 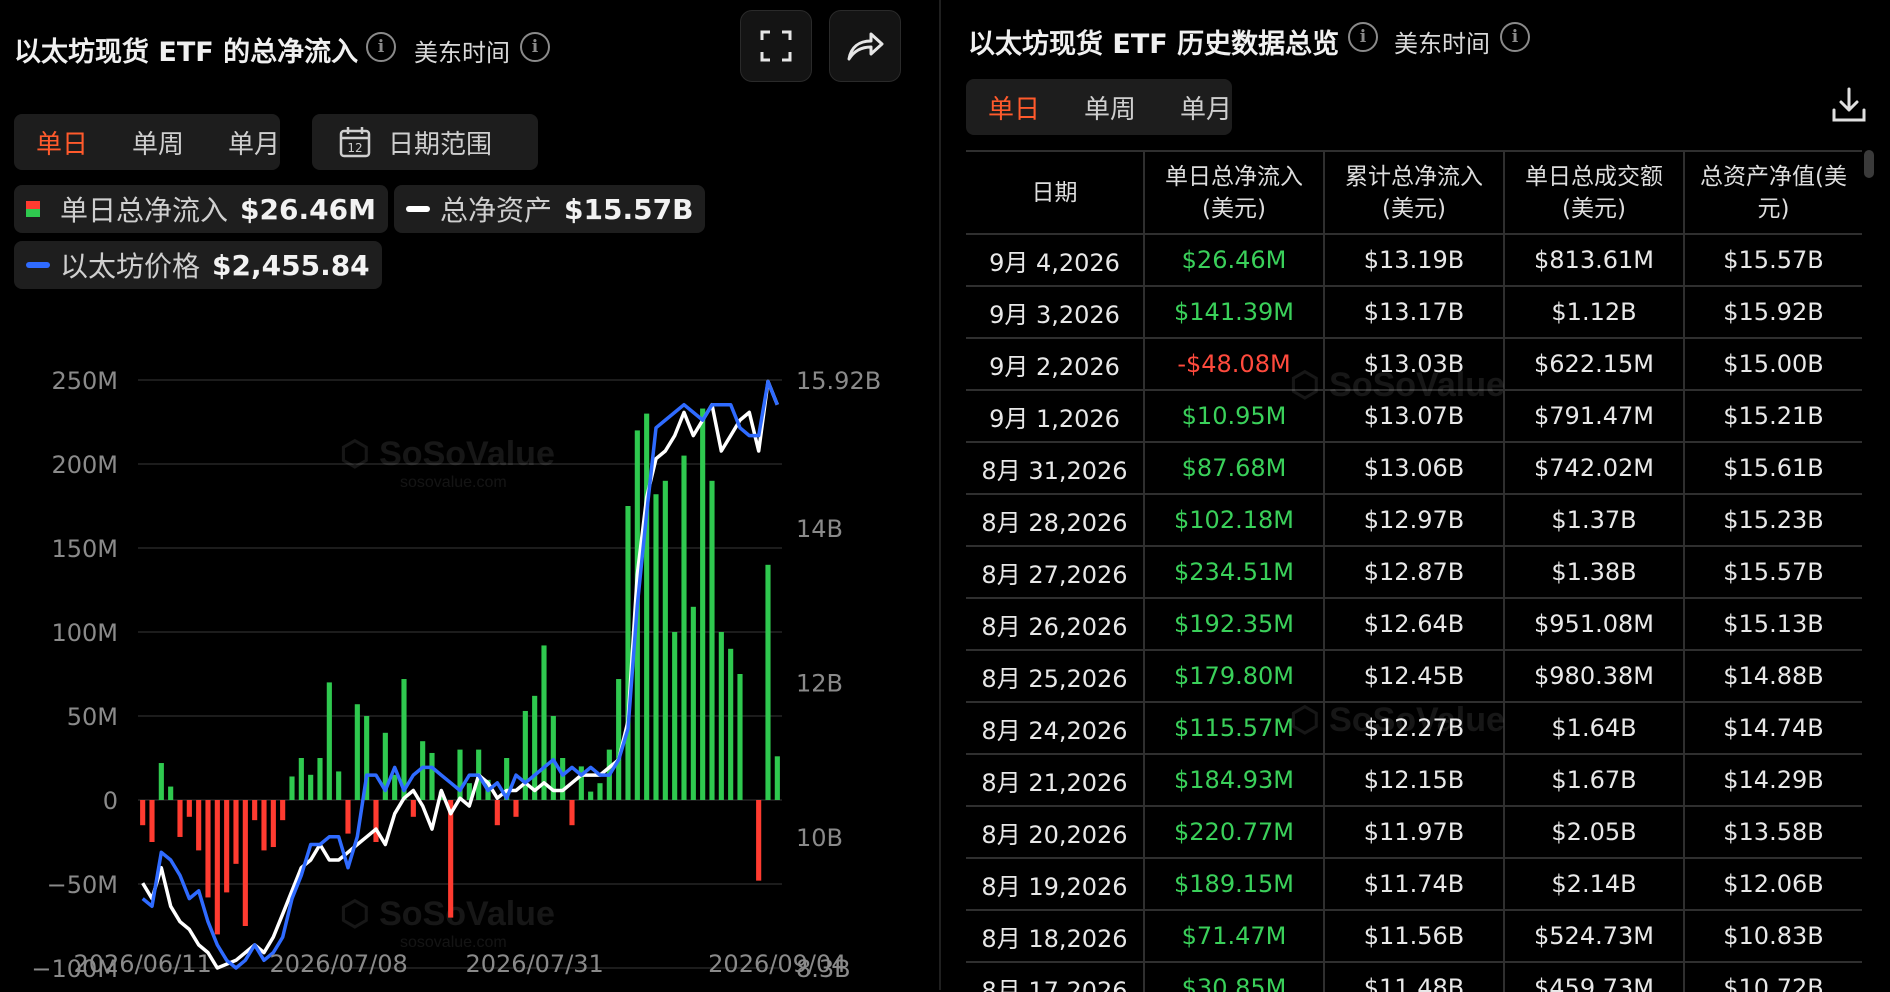 I want to click on download-button, so click(x=1849, y=107).